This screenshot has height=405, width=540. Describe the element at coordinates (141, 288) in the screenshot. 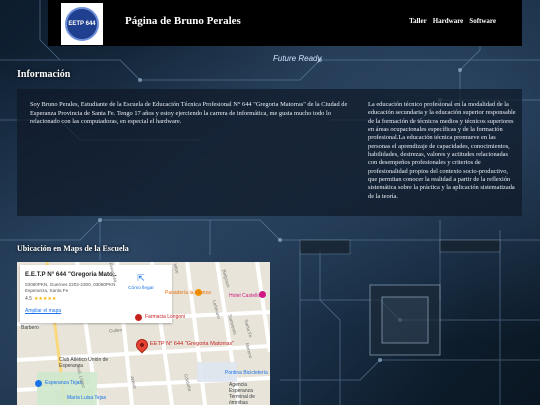

I see `directions-label: Cómo llegar` at that location.